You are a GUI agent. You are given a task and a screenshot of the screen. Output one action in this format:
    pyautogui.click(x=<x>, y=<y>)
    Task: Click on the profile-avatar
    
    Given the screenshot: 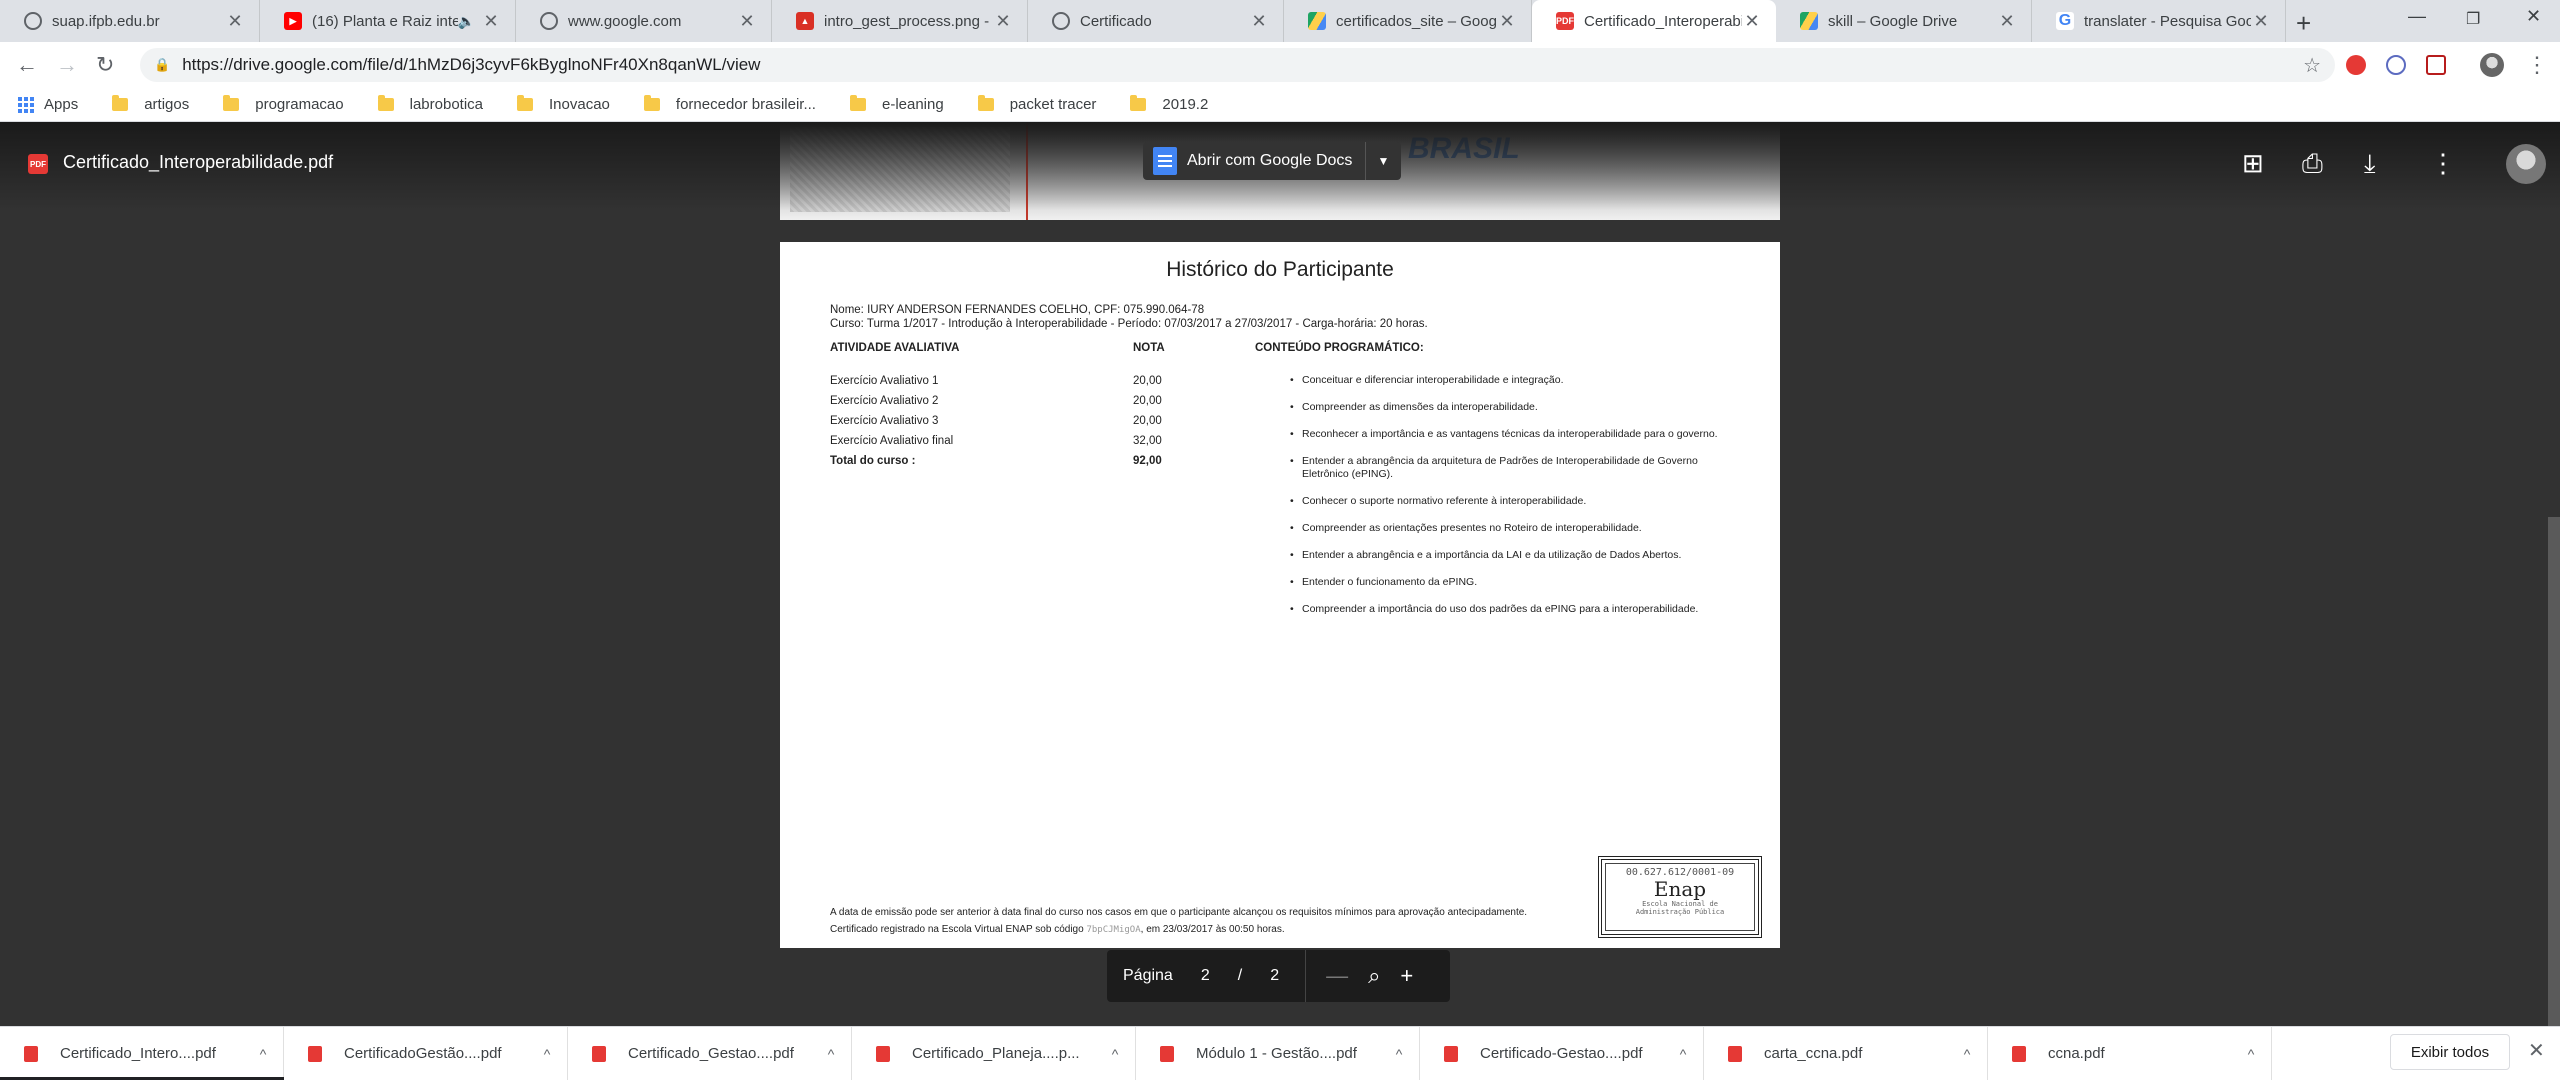 What is the action you would take?
    pyautogui.click(x=2492, y=65)
    